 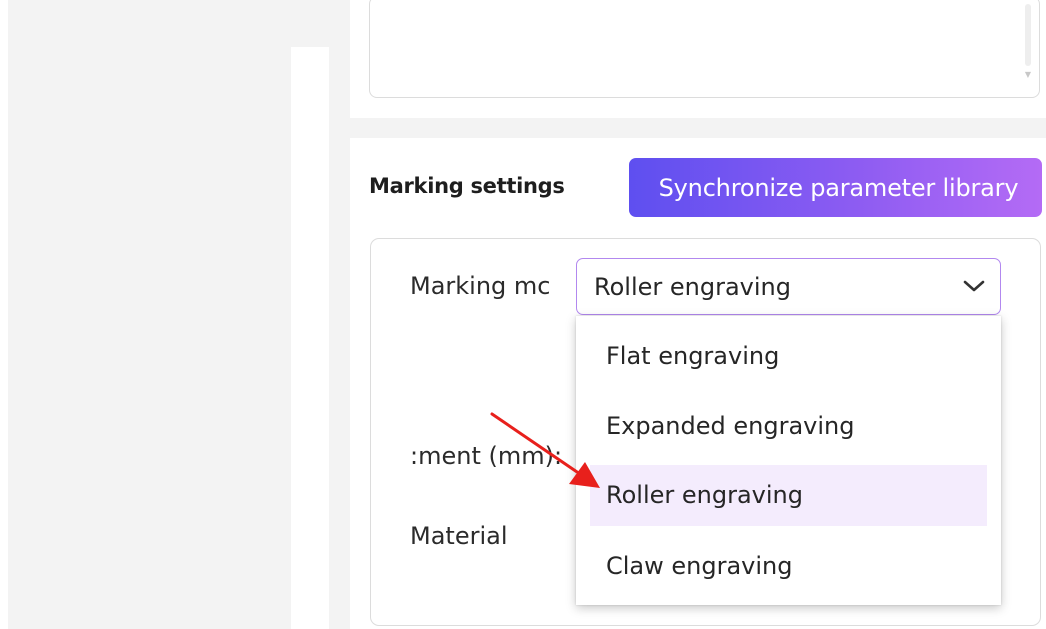 What do you see at coordinates (545, 450) in the screenshot?
I see `red-arrow-annotation-icon` at bounding box center [545, 450].